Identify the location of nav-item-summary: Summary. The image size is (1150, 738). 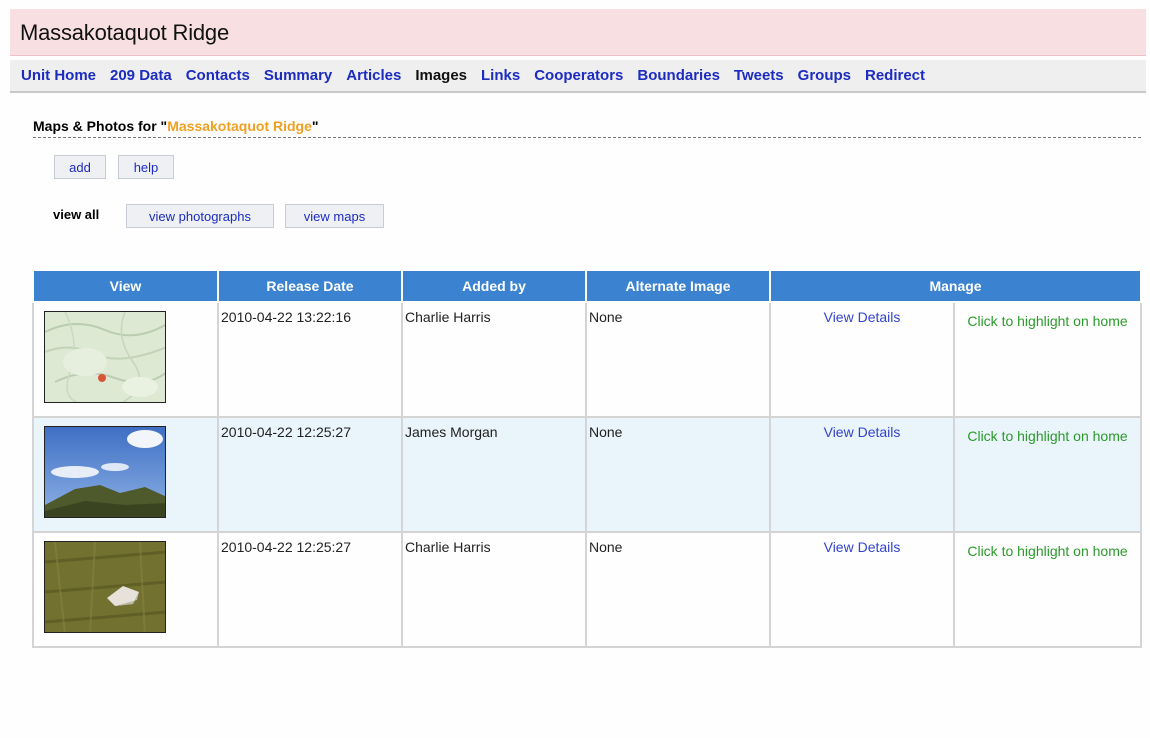
(298, 75).